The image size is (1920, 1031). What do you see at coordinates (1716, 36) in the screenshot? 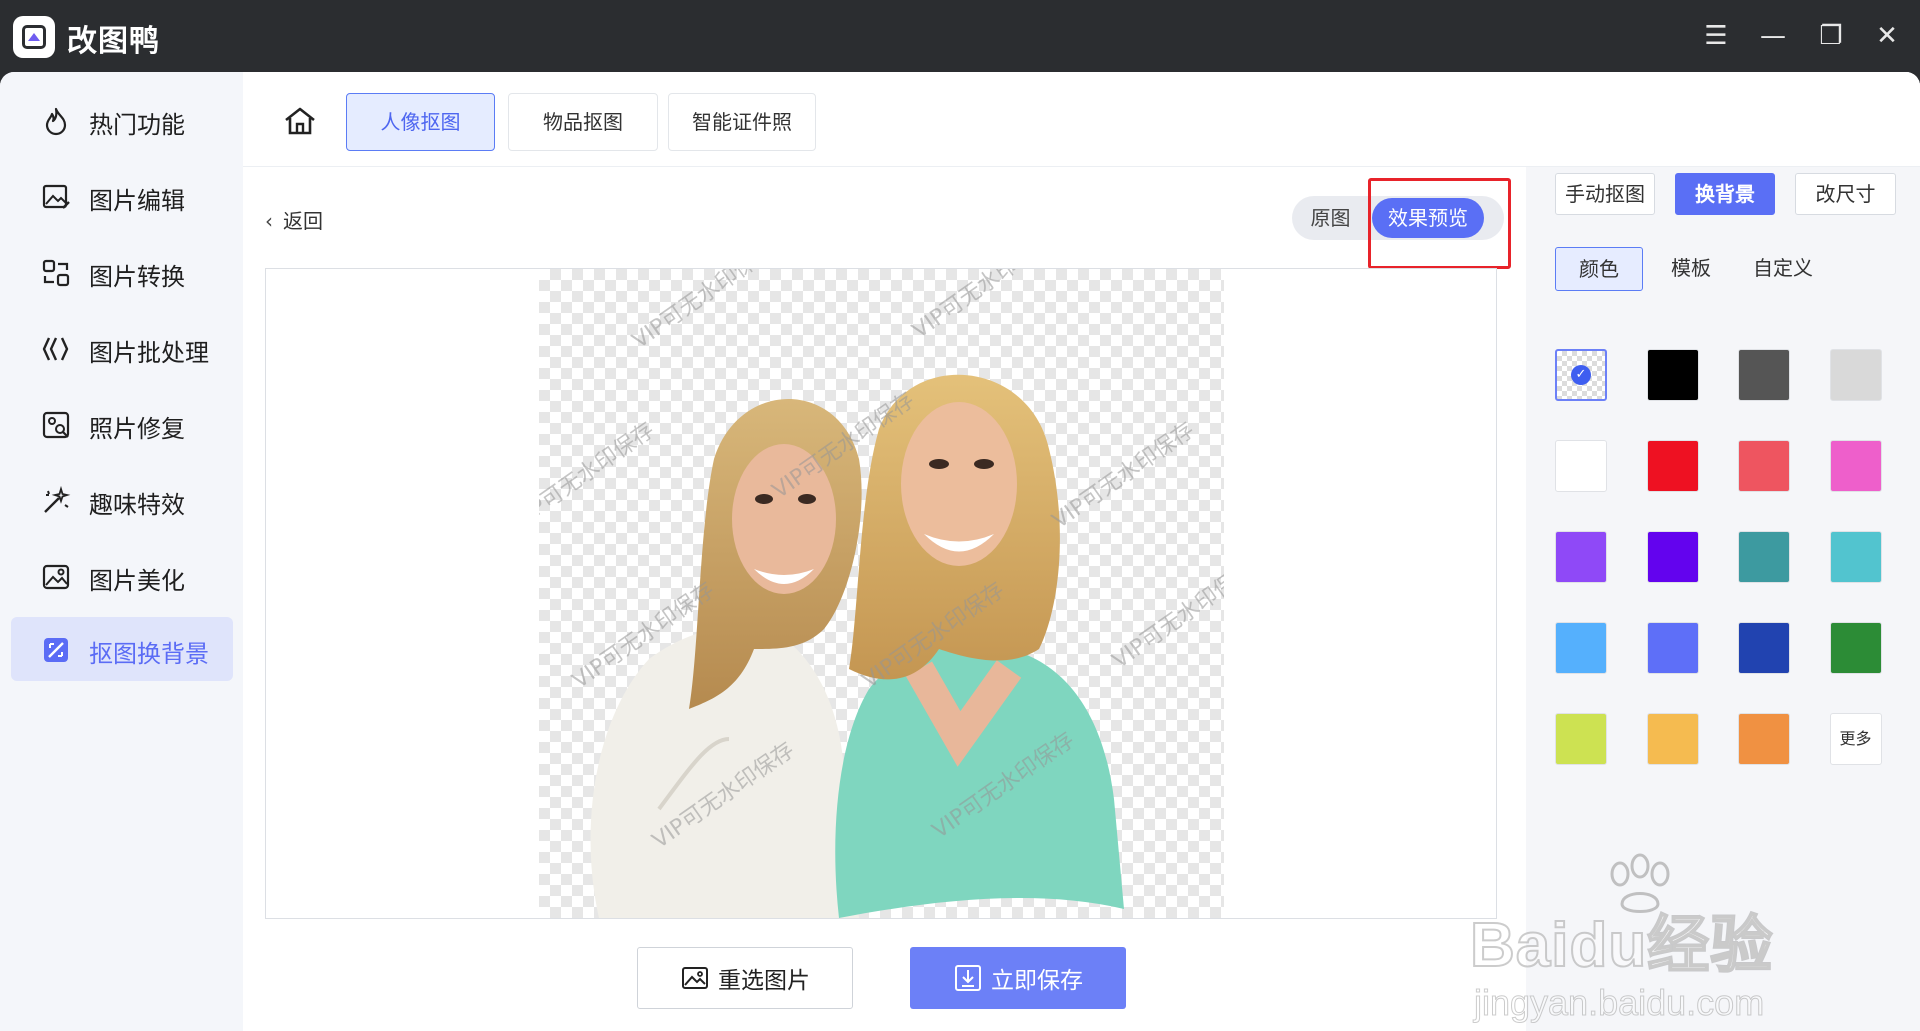
I see `menu-icon: ☰` at bounding box center [1716, 36].